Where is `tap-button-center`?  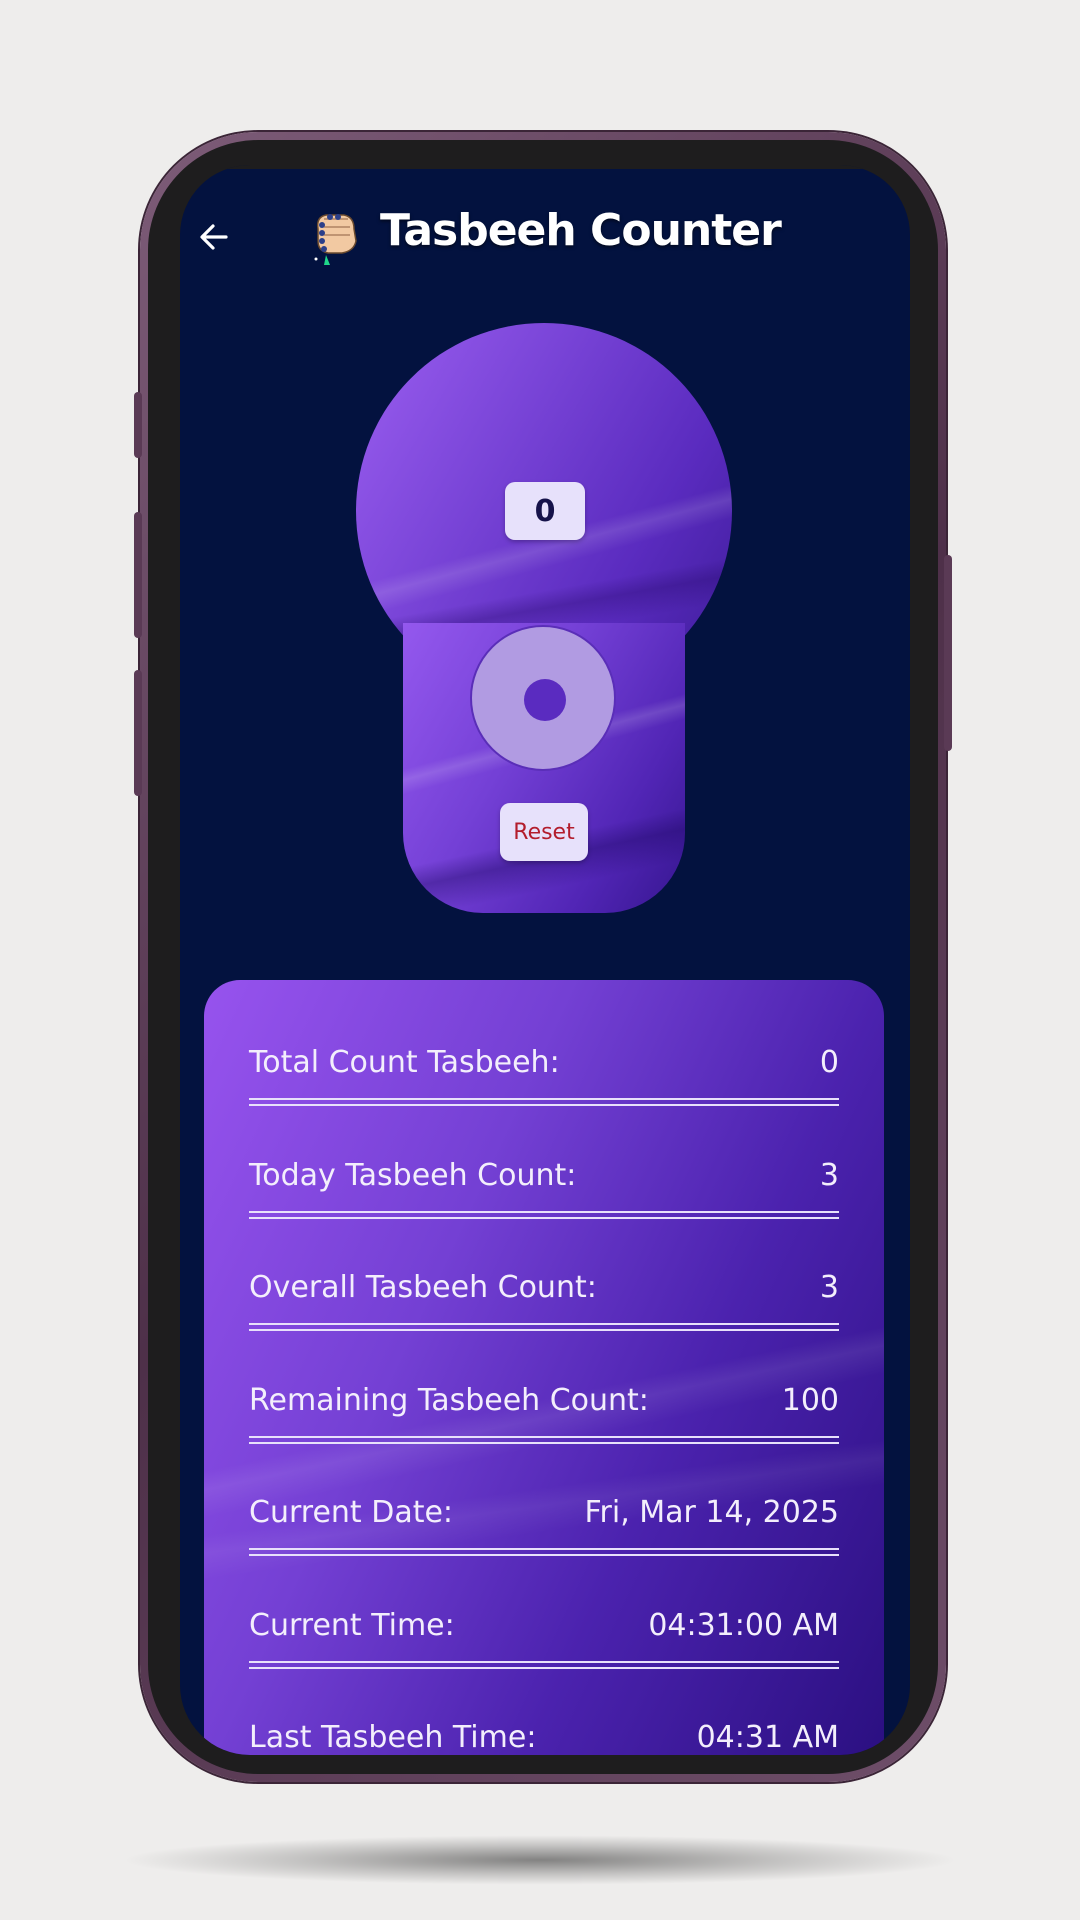 tap-button-center is located at coordinates (545, 700).